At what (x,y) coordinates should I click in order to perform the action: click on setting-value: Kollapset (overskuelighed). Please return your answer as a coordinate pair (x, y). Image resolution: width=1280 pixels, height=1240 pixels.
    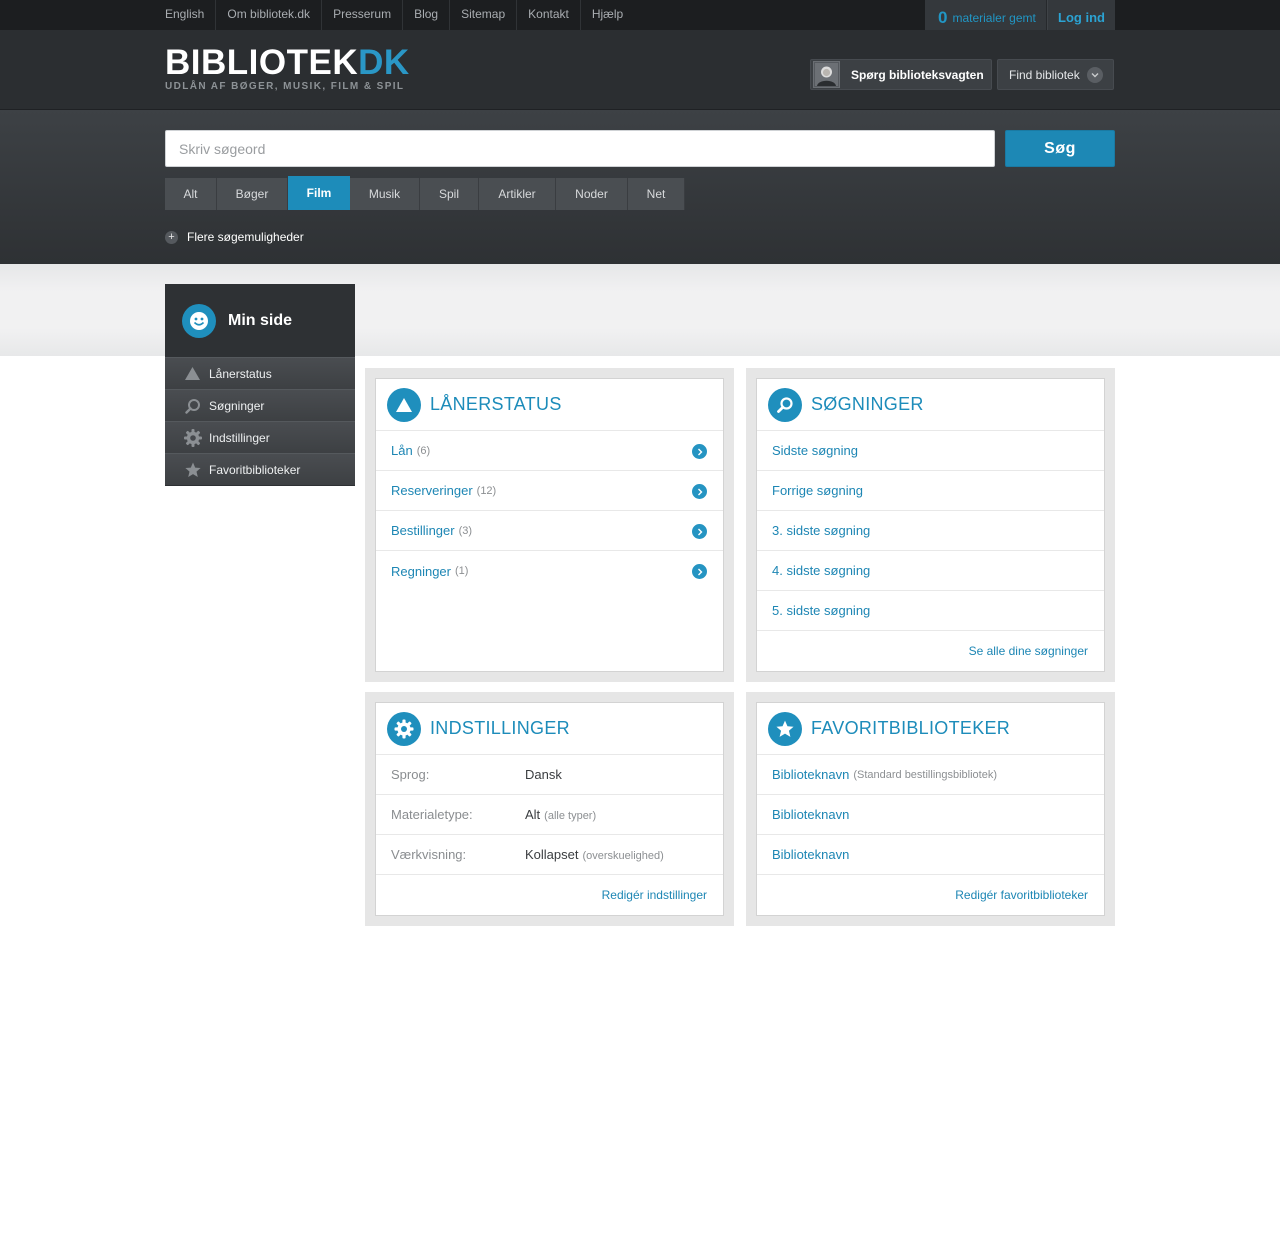
    Looking at the image, I should click on (594, 854).